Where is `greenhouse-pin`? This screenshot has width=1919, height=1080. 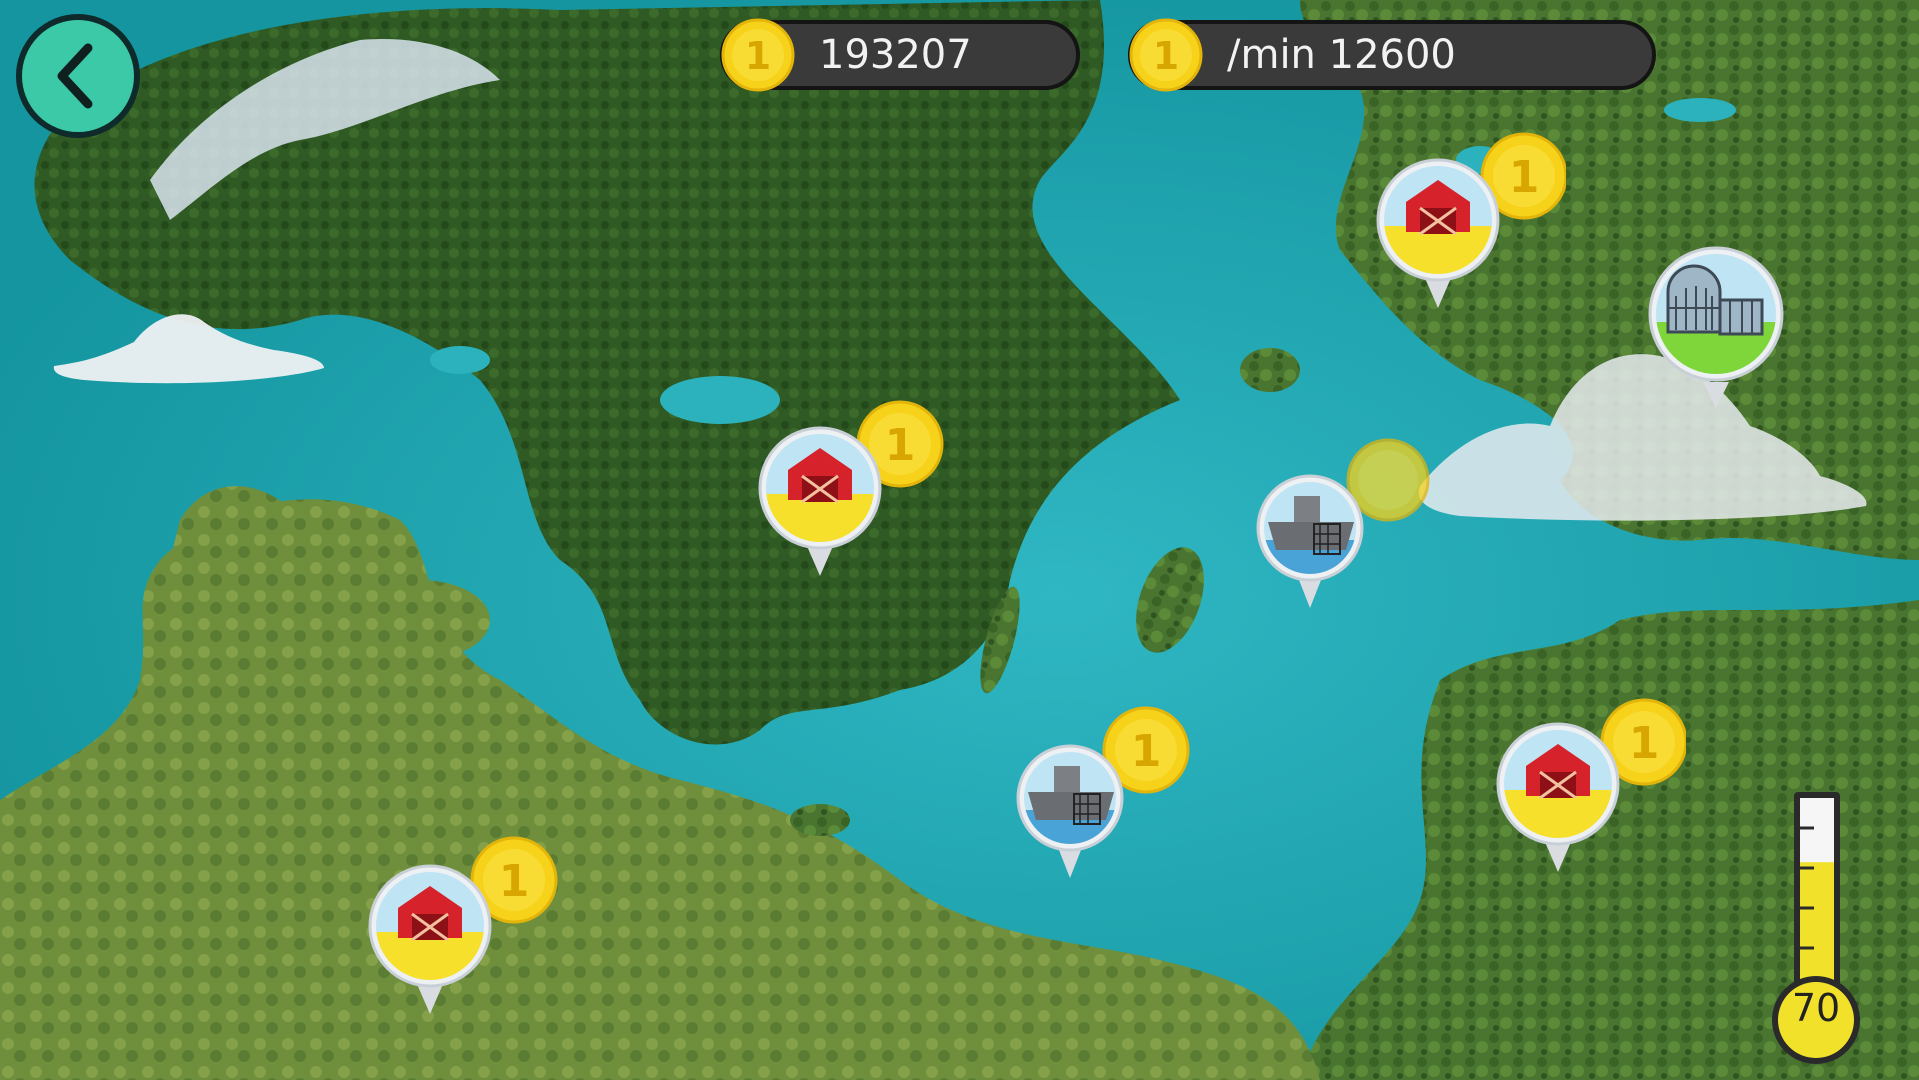
greenhouse-pin is located at coordinates (1716, 326).